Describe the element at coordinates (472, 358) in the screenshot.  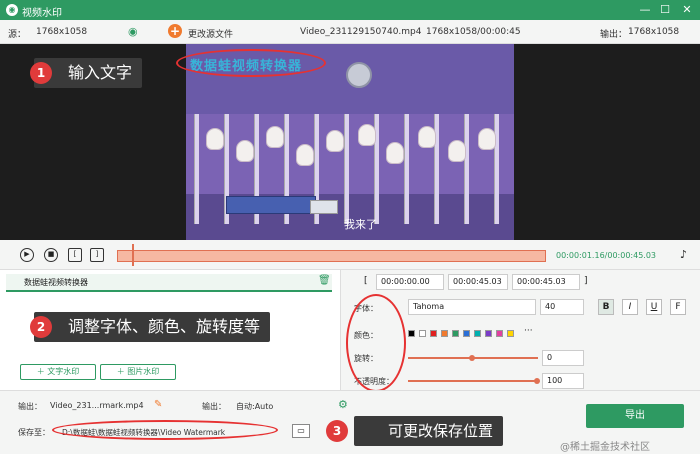
I see `rotate-slider-knob` at that location.